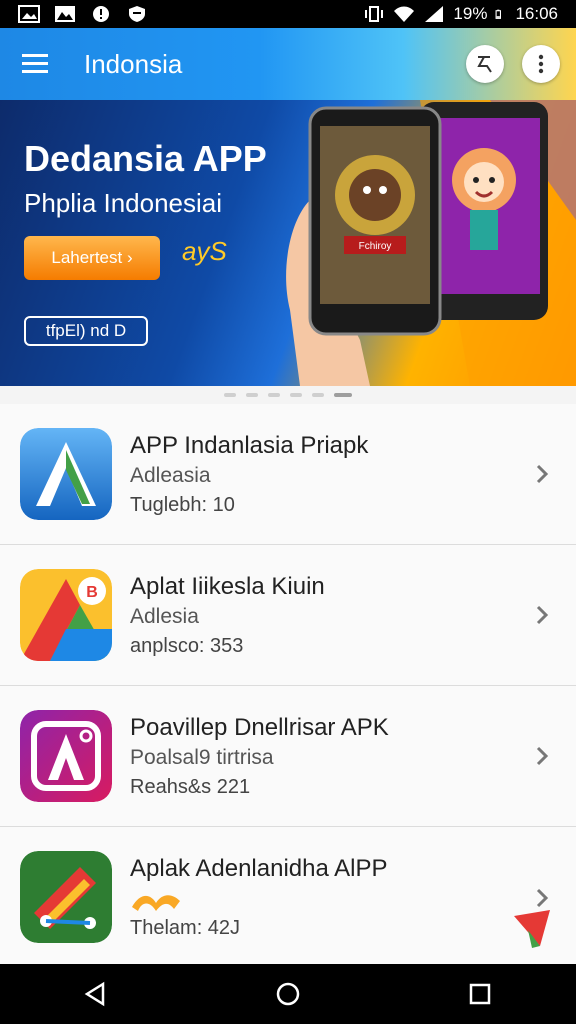 This screenshot has width=576, height=1024. What do you see at coordinates (288, 395) in the screenshot?
I see `carousel-indicator` at bounding box center [288, 395].